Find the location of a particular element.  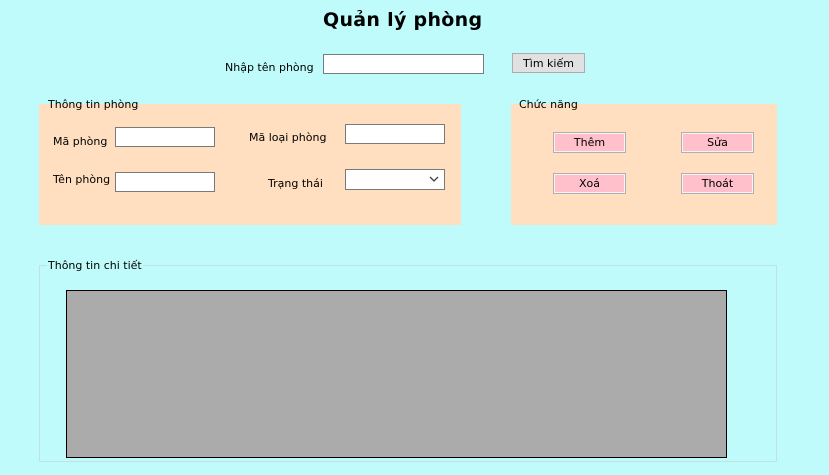

functions-group is located at coordinates (644, 164).